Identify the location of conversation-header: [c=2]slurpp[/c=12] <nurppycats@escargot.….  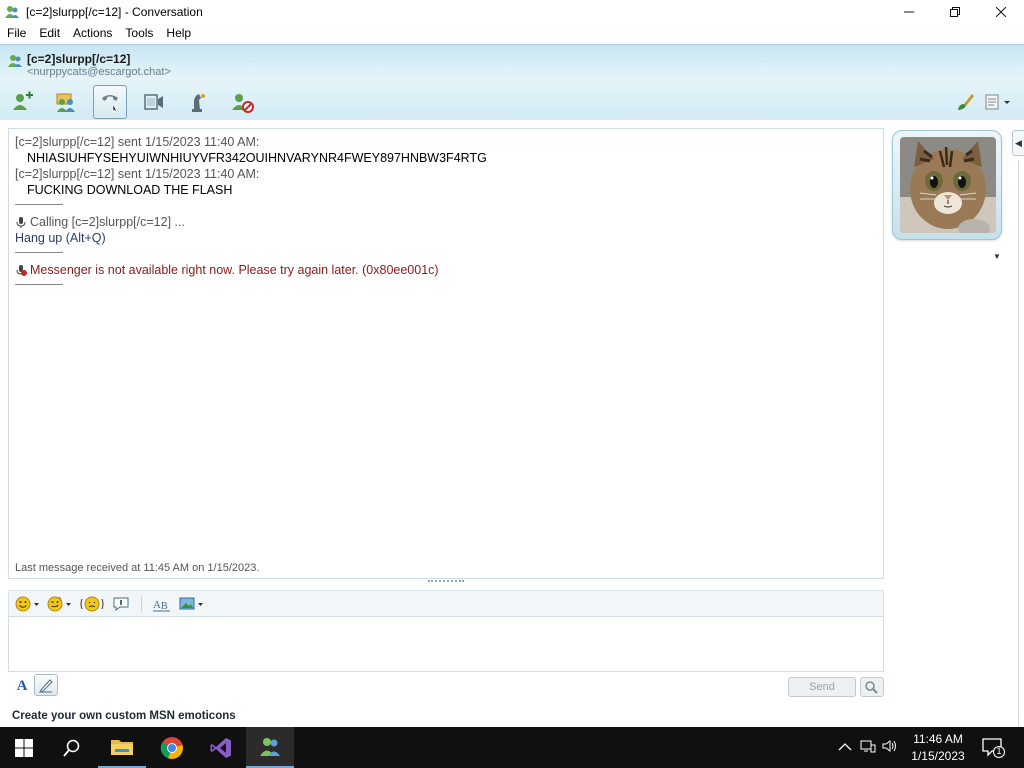
(512, 82).